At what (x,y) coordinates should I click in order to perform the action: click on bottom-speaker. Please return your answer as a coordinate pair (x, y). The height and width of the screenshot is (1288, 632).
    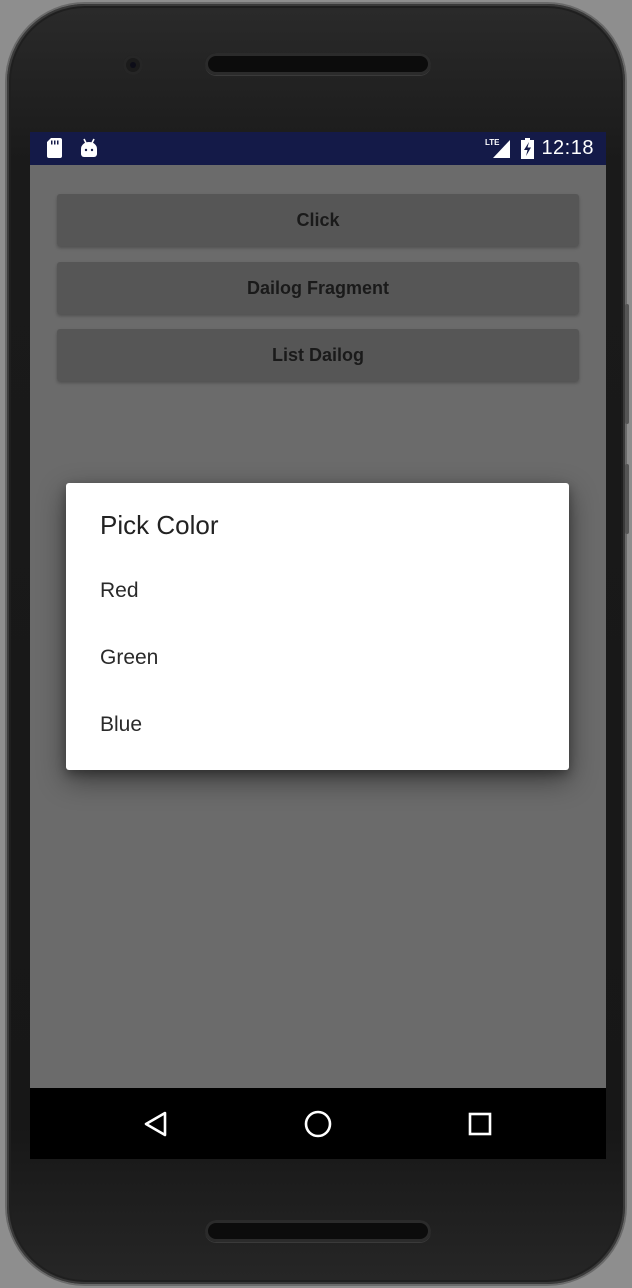
    Looking at the image, I should click on (318, 1231).